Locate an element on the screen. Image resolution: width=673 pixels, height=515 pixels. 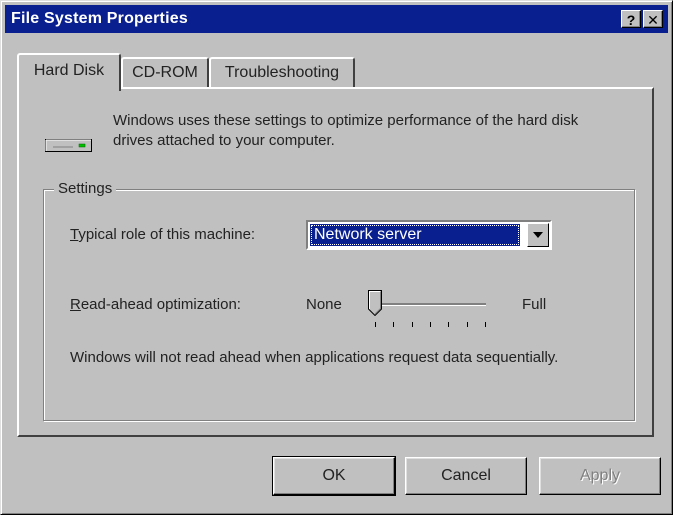
machine-role-label-text: ypical role of this machine: is located at coordinates (167, 234).